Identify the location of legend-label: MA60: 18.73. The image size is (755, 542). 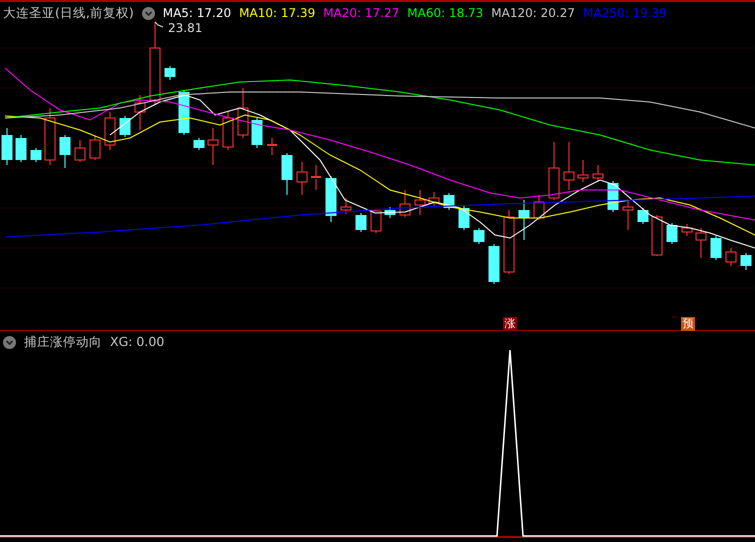
(445, 13).